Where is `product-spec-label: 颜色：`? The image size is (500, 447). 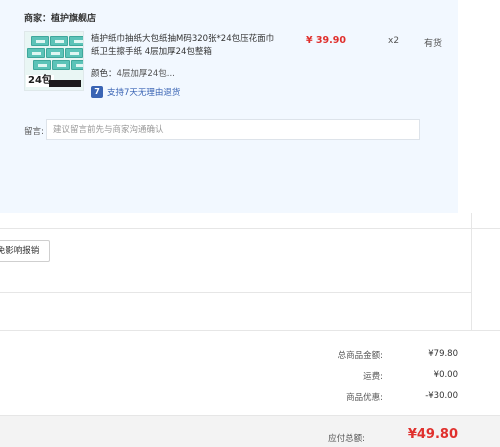 product-spec-label: 颜色： is located at coordinates (104, 74).